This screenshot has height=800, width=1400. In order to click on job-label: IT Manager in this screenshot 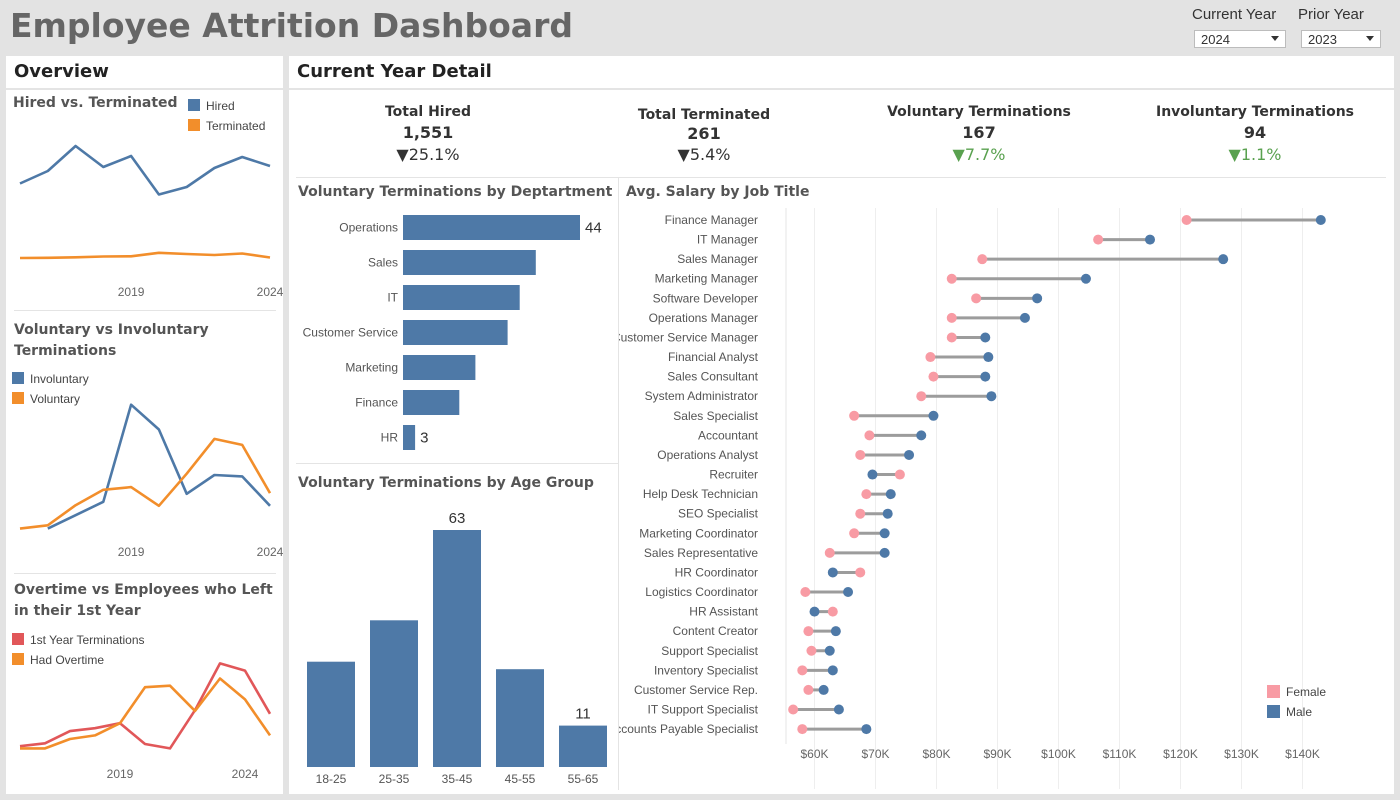, I will do `click(727, 240)`.